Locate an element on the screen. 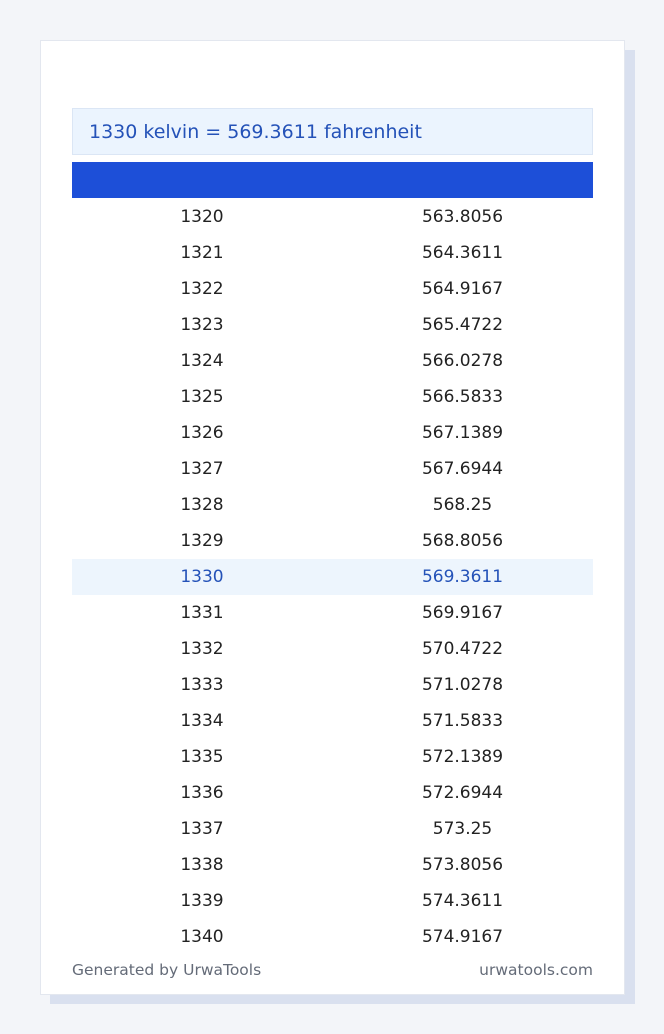 The image size is (664, 1034). table-row: 1324 566.0278 is located at coordinates (332, 361).